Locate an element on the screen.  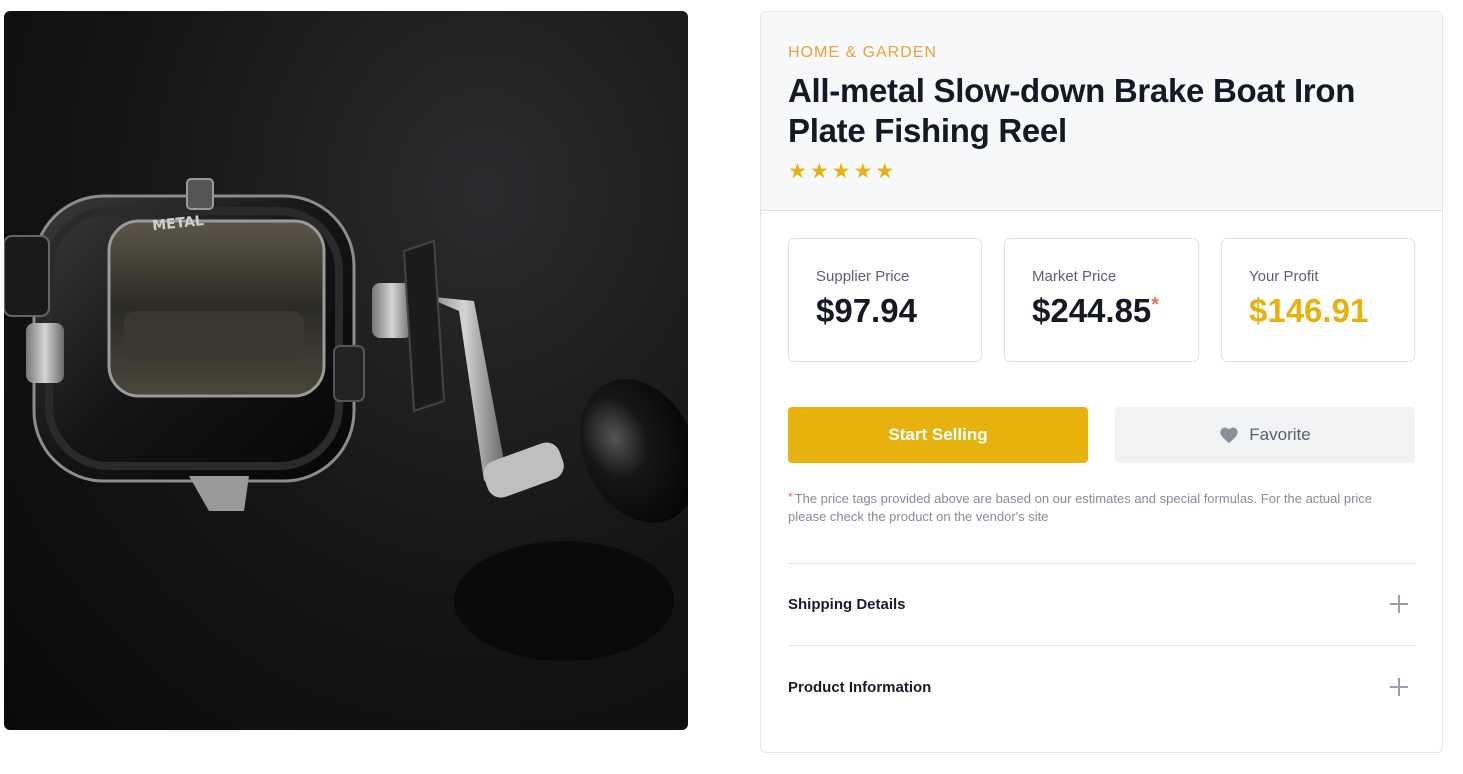
rating-stars: ★ ★ ★ ★ ★ is located at coordinates (1101, 172).